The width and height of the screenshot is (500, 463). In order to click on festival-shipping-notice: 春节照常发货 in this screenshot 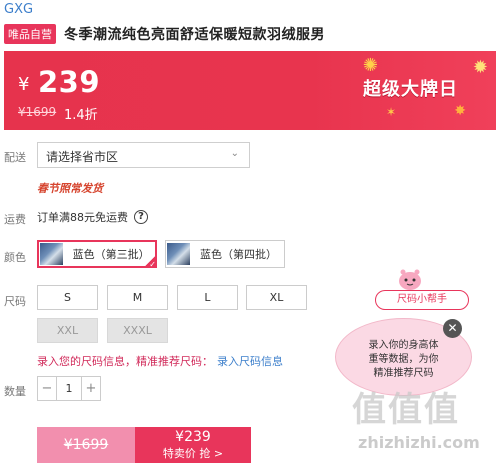, I will do `click(70, 188)`.